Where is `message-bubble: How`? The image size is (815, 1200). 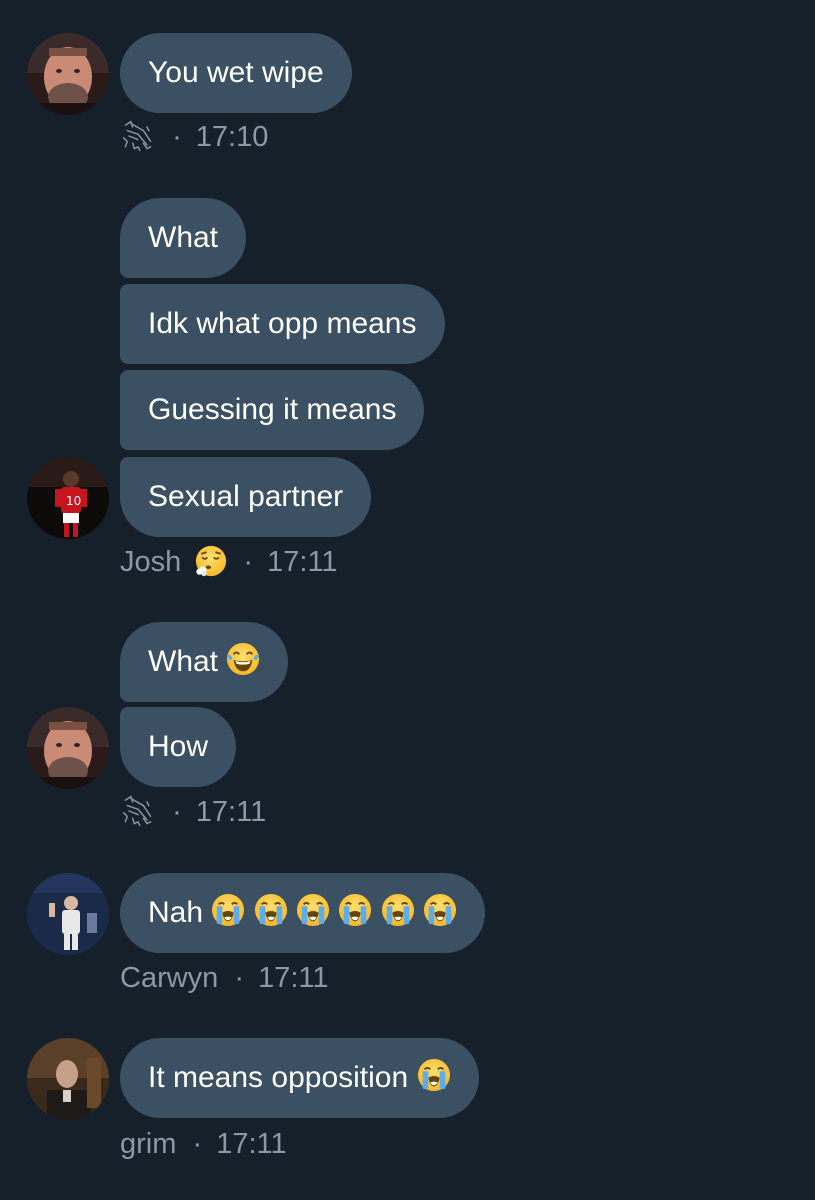
message-bubble: How is located at coordinates (178, 747).